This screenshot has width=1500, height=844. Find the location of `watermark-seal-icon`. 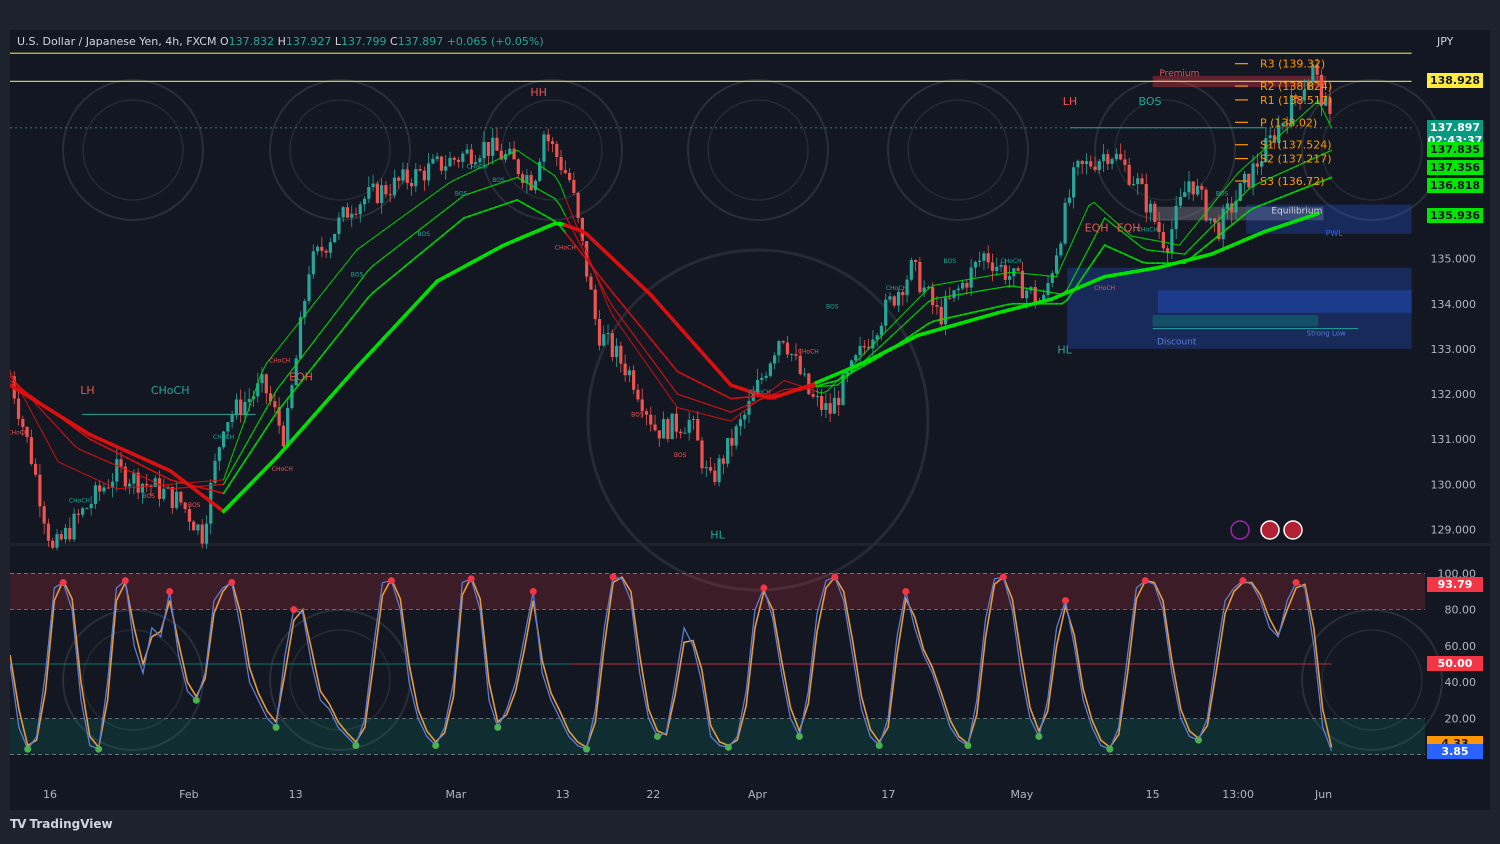

watermark-seal-icon is located at coordinates (340, 150).